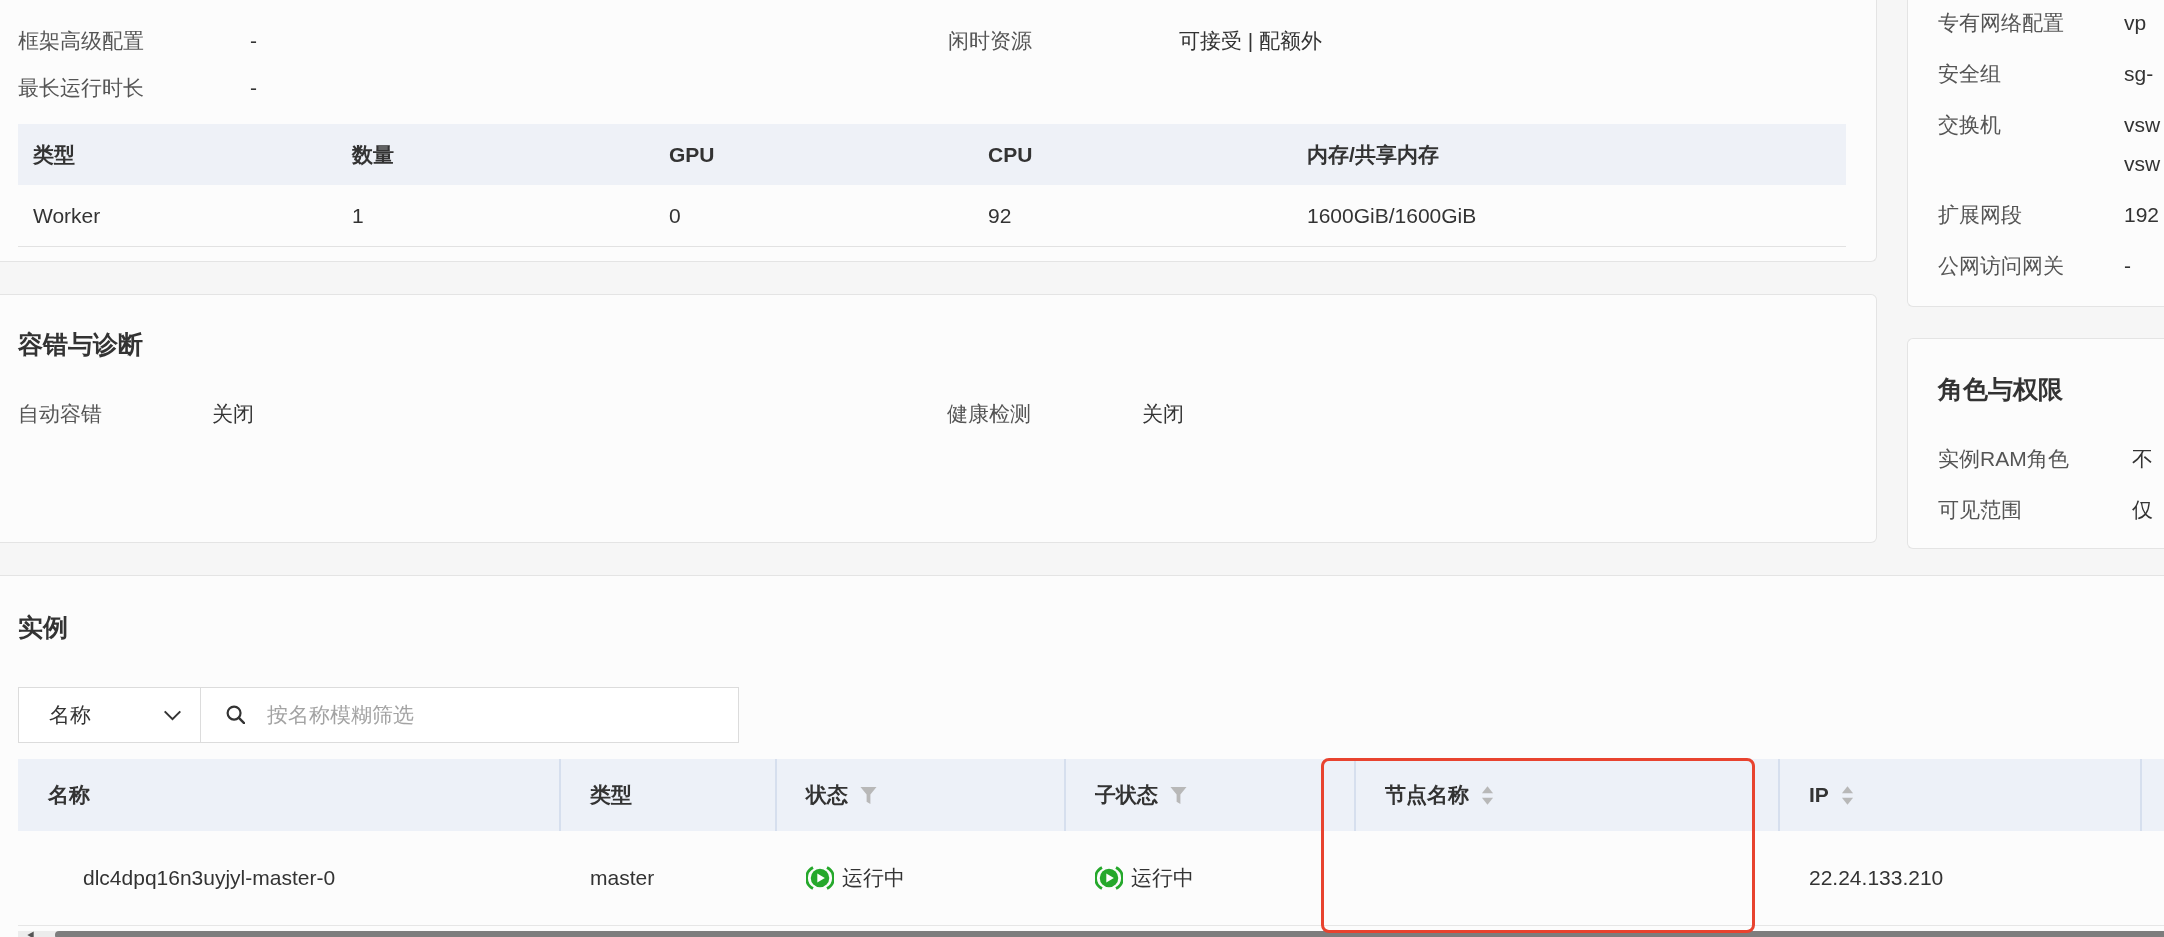 The image size is (2164, 937). Describe the element at coordinates (675, 215) in the screenshot. I see `table-cell: 0` at that location.